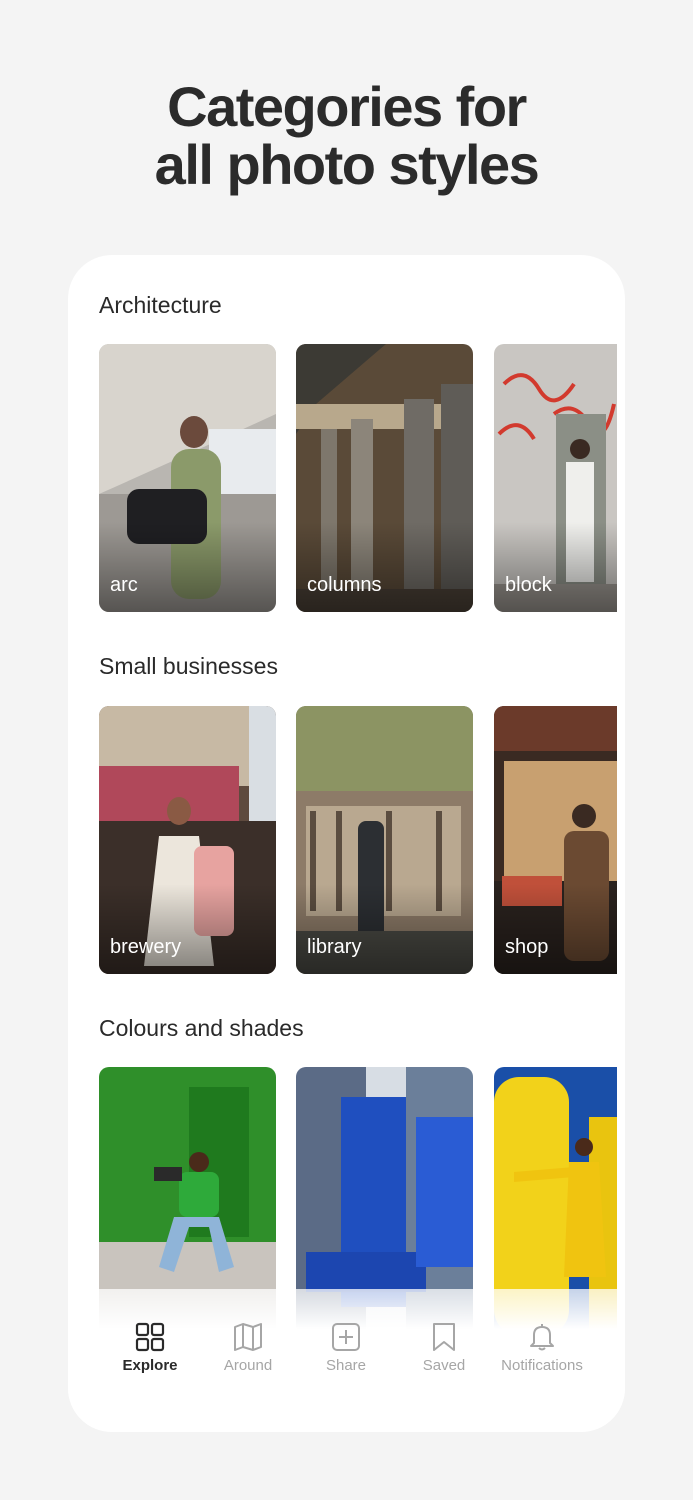  I want to click on category-tile-arc: arc, so click(187, 478).